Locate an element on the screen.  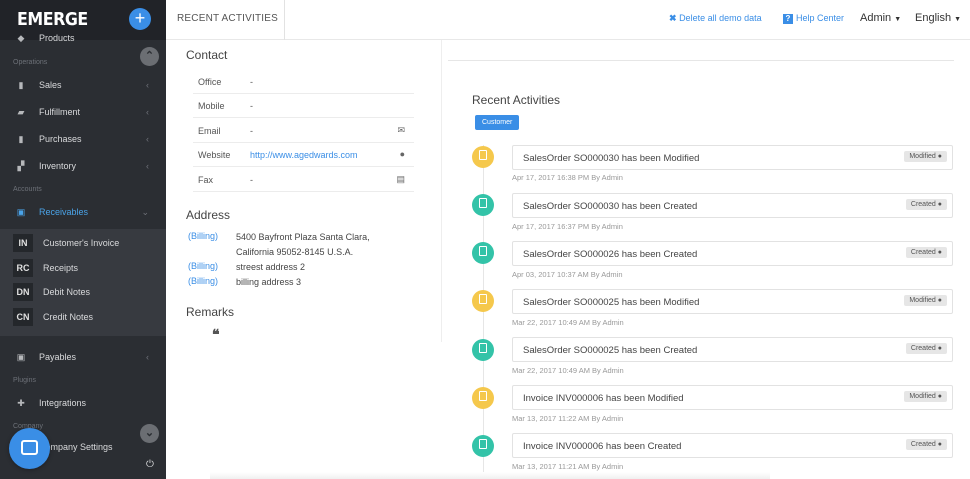
website-link: http://www.agedwards.com is located at coordinates (304, 155).